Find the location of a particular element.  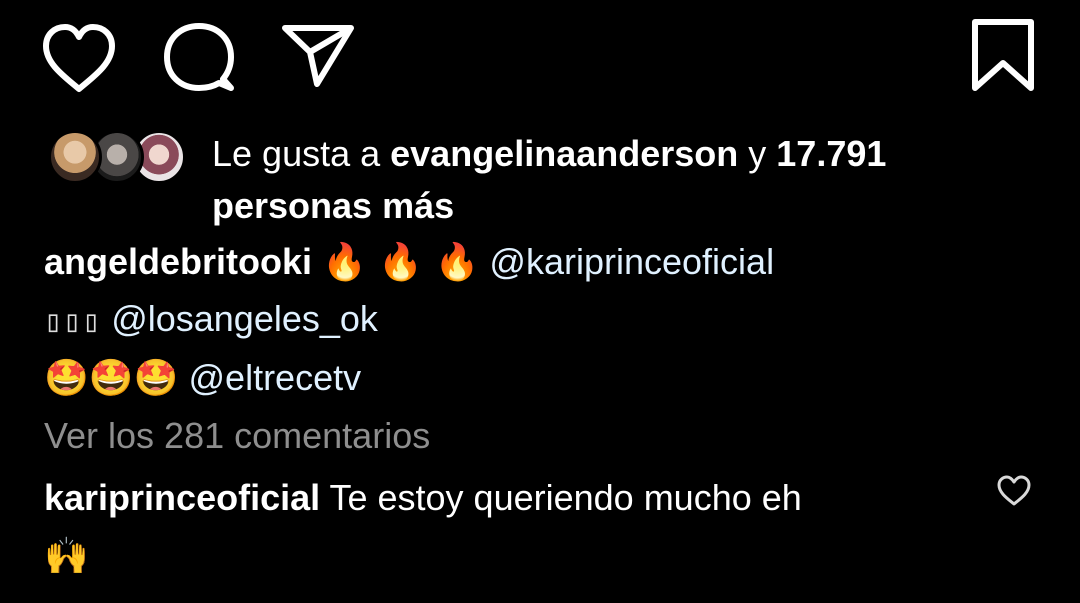

fire-emoji: 🔥 🔥 🔥 is located at coordinates (401, 262).